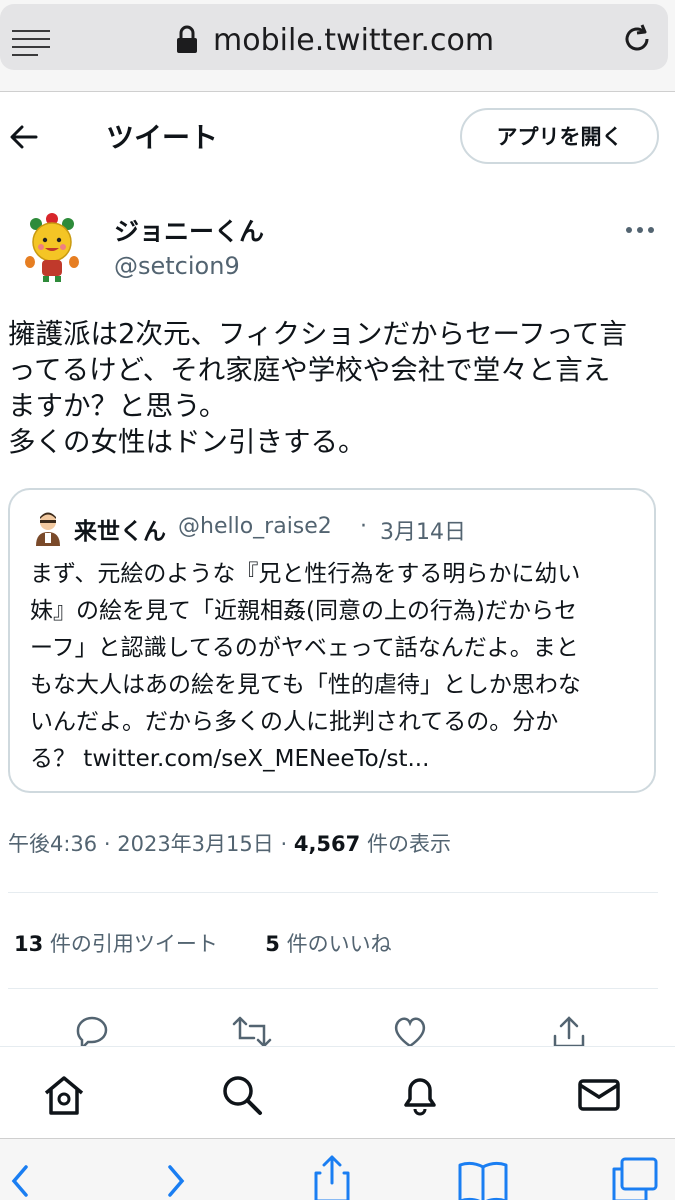 The height and width of the screenshot is (1200, 675). What do you see at coordinates (20, 1179) in the screenshot?
I see `chevron-left-icon` at bounding box center [20, 1179].